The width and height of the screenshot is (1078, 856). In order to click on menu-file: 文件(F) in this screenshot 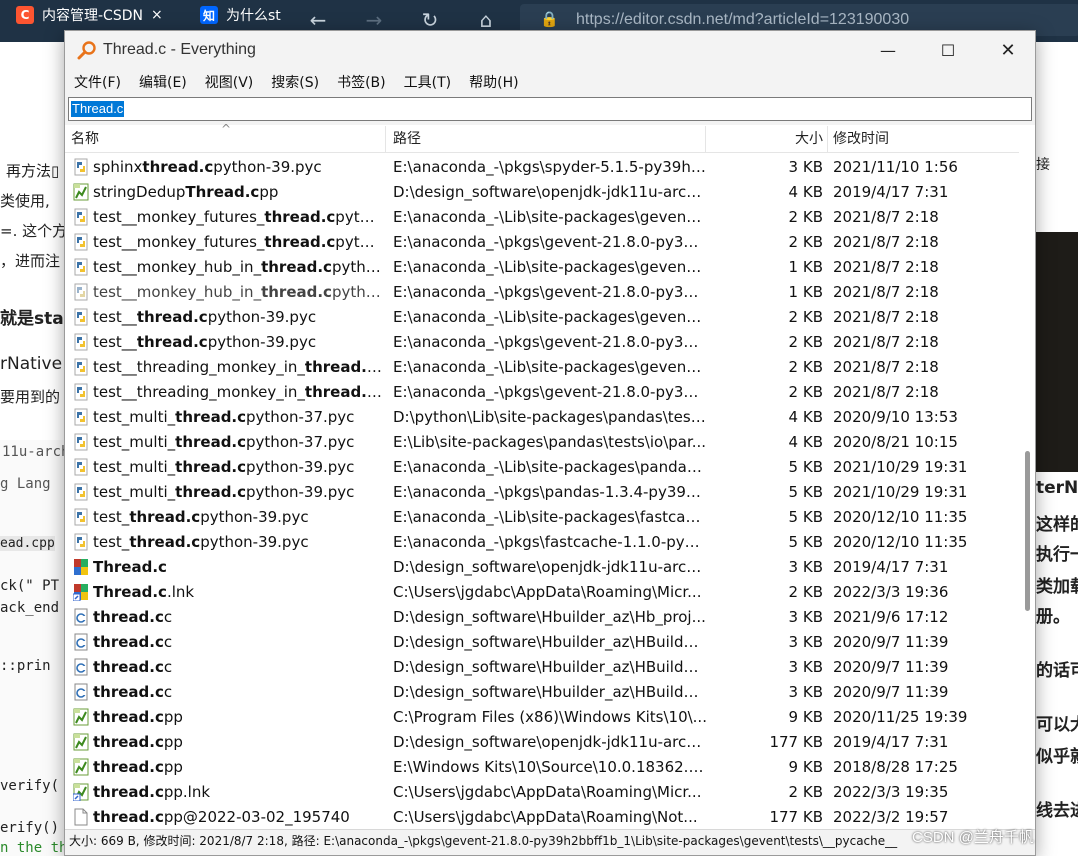, I will do `click(97, 82)`.